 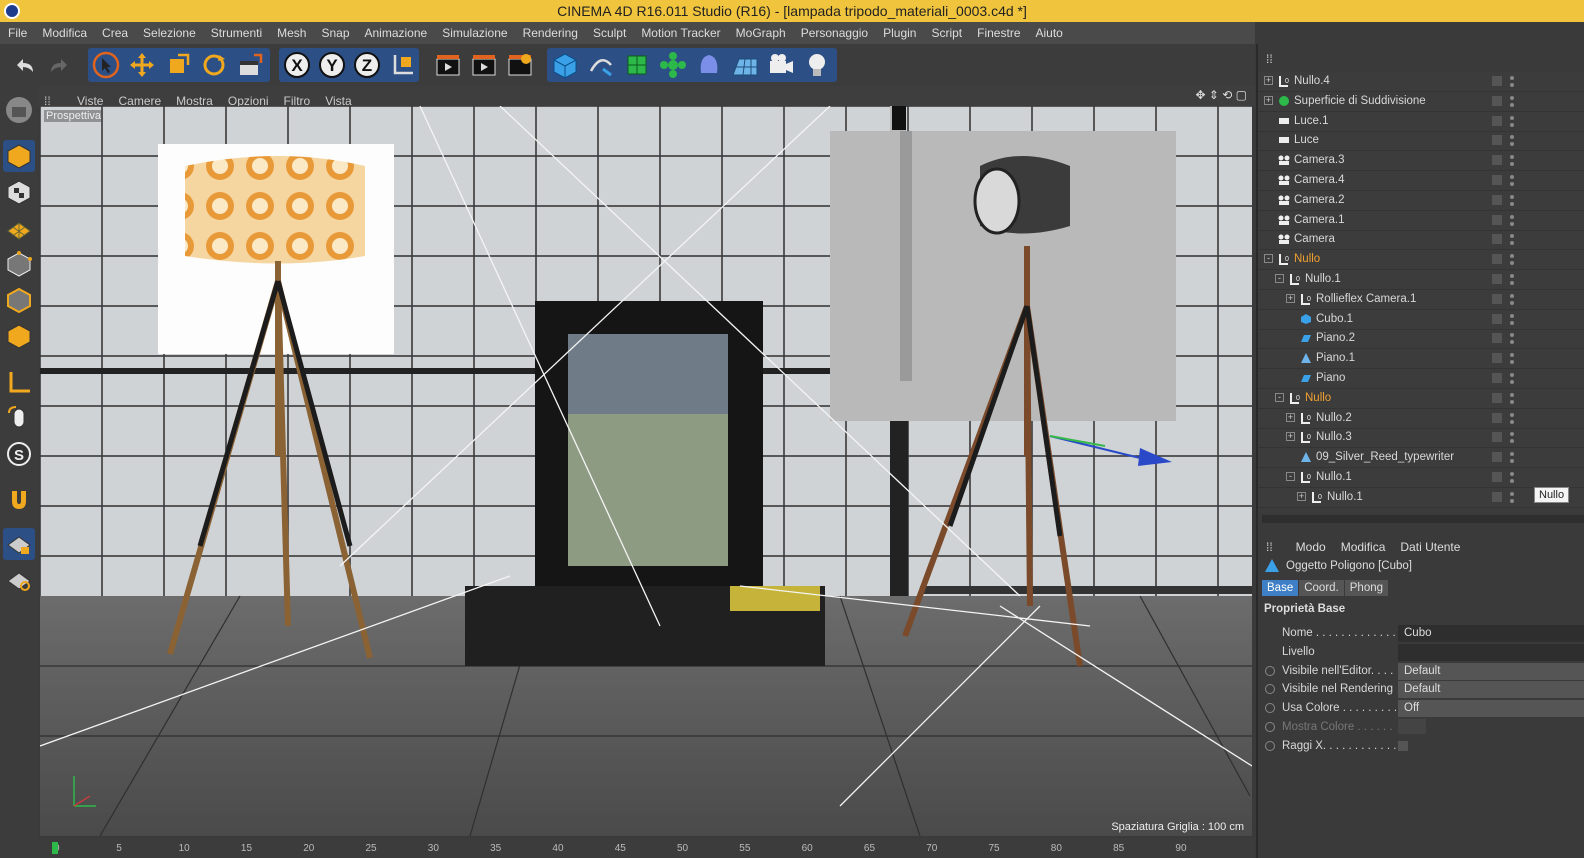 What do you see at coordinates (1421, 399) in the screenshot?
I see `object-row: - 0 Nullo` at bounding box center [1421, 399].